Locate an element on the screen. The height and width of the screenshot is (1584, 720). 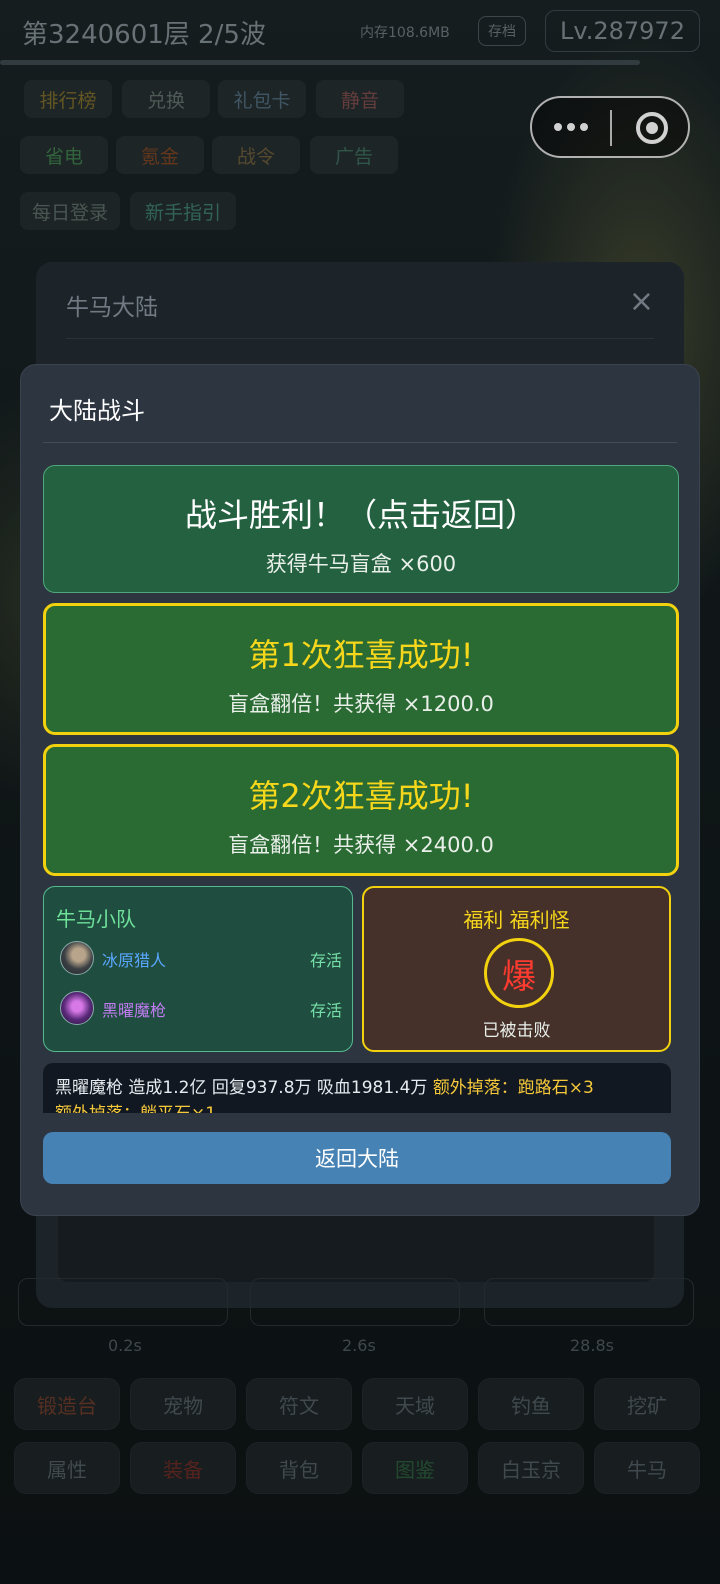
team-member: 黑曜魔枪 存活 is located at coordinates (201, 1010).